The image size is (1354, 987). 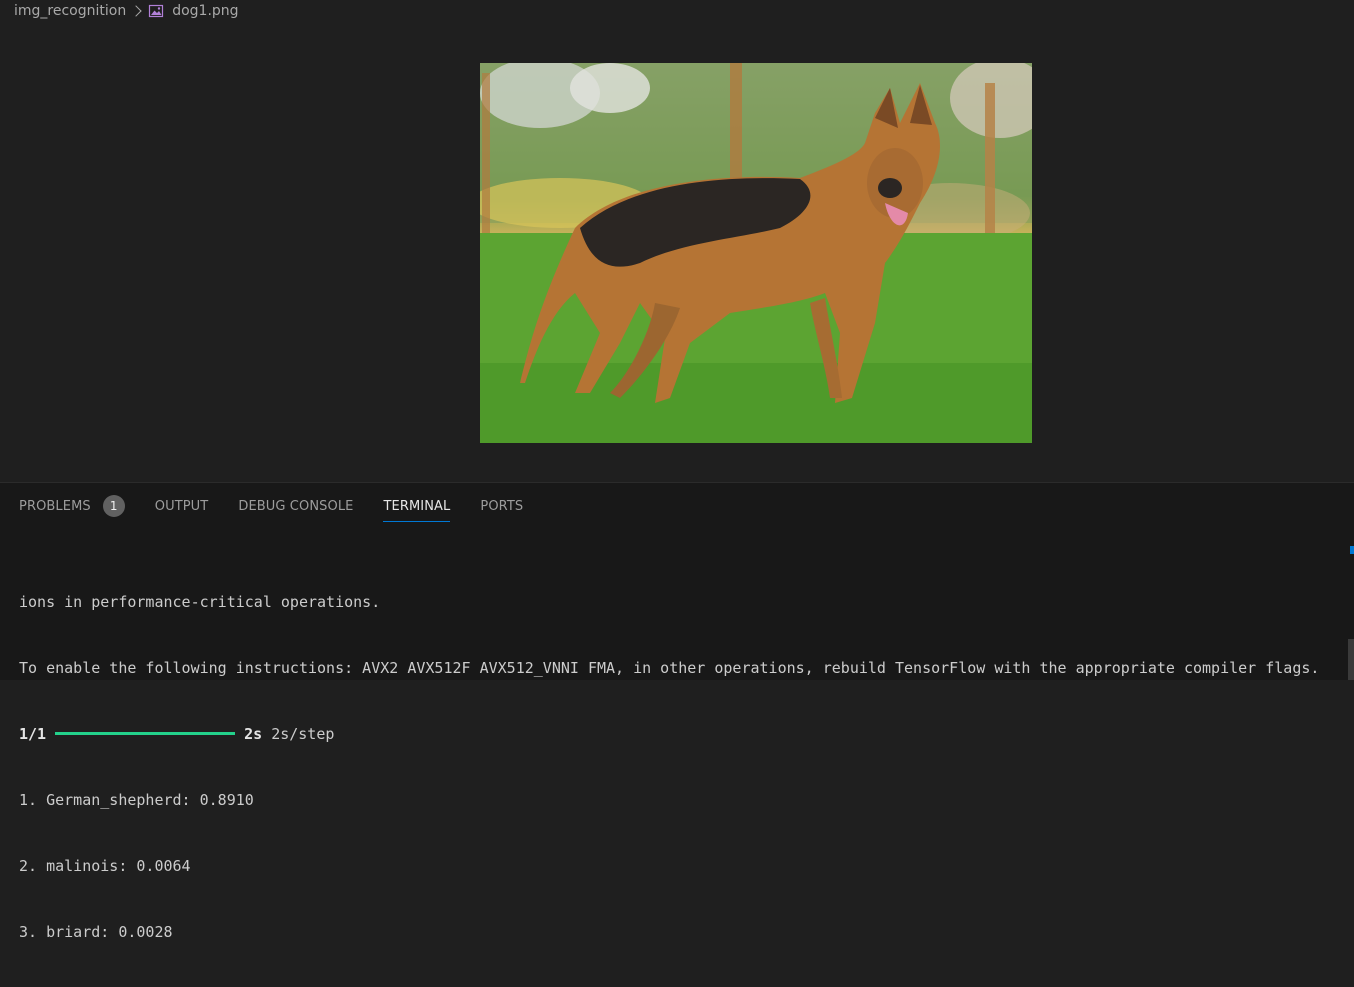 What do you see at coordinates (70, 11) in the screenshot?
I see `breadcrumb-folder: img_recognition` at bounding box center [70, 11].